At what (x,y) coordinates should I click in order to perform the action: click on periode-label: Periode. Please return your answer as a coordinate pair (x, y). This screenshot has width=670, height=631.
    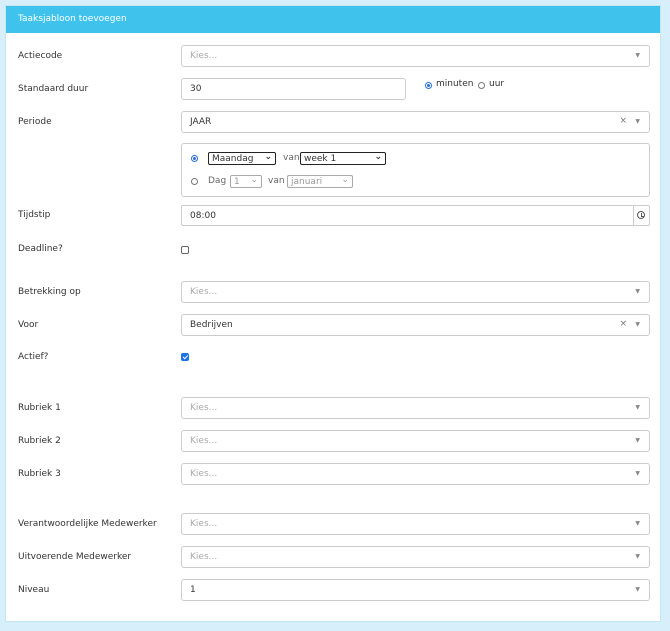
    Looking at the image, I should click on (35, 122).